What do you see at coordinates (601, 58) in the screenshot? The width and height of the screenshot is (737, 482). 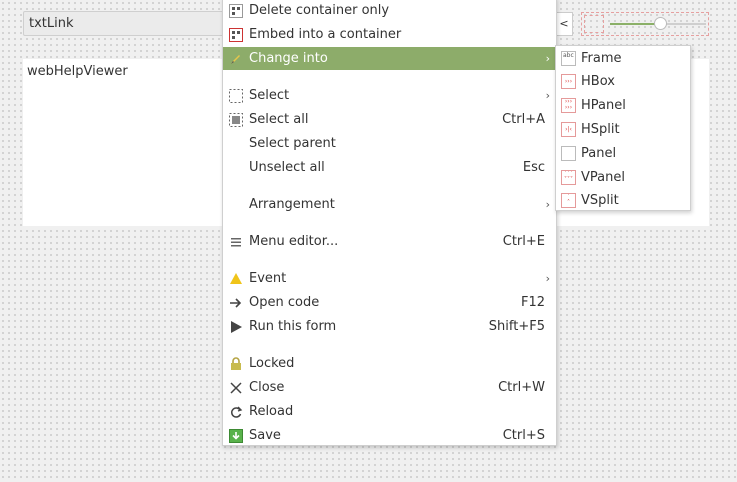 I see `submenu-item-label: Frame` at bounding box center [601, 58].